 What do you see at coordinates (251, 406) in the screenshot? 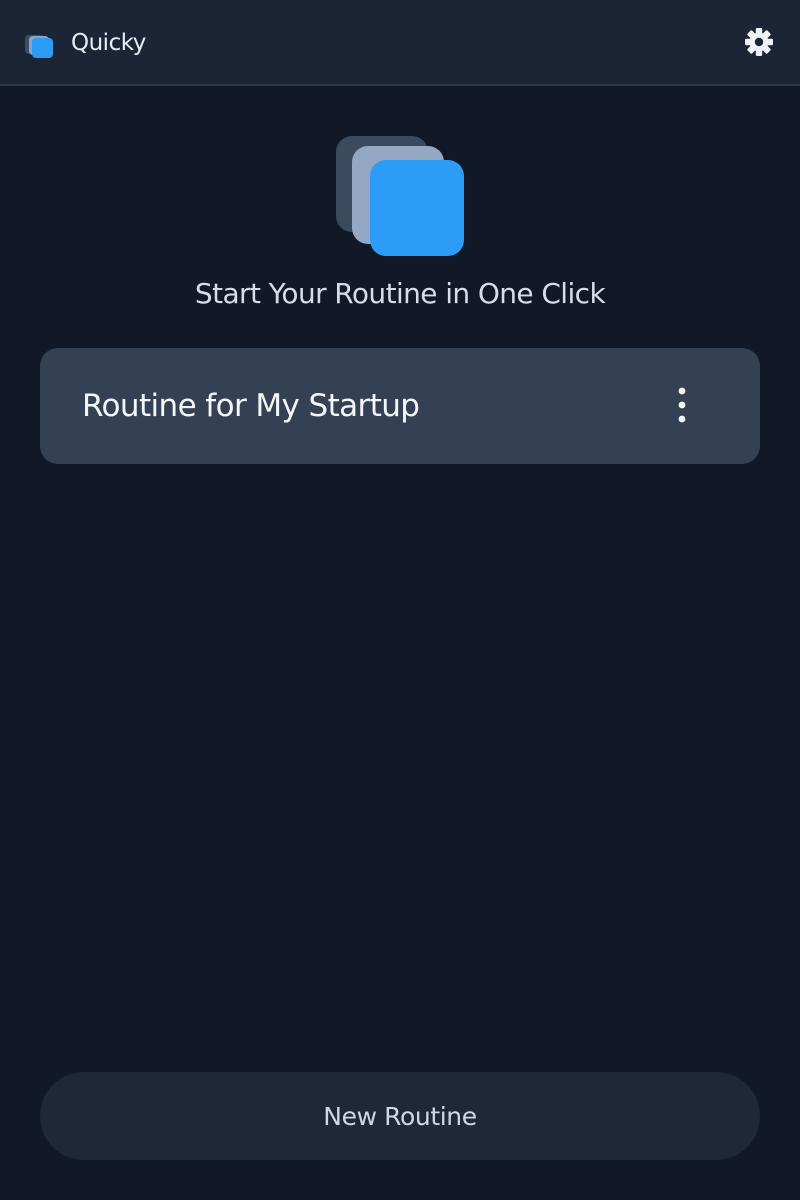
I see `routine-name: Routine for My Startup` at bounding box center [251, 406].